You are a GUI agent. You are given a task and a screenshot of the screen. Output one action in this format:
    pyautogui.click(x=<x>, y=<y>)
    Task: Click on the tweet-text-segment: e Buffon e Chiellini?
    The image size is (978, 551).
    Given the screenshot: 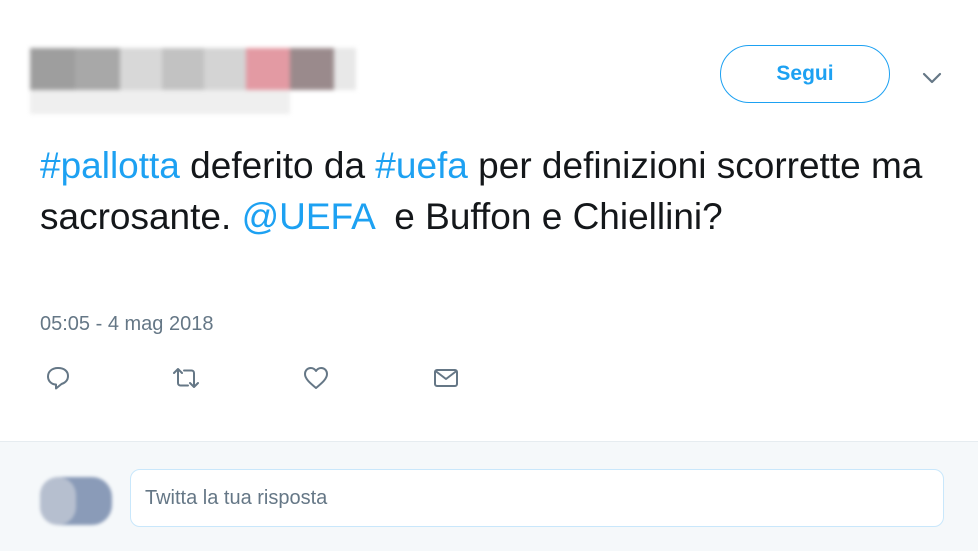 What is the action you would take?
    pyautogui.click(x=548, y=216)
    